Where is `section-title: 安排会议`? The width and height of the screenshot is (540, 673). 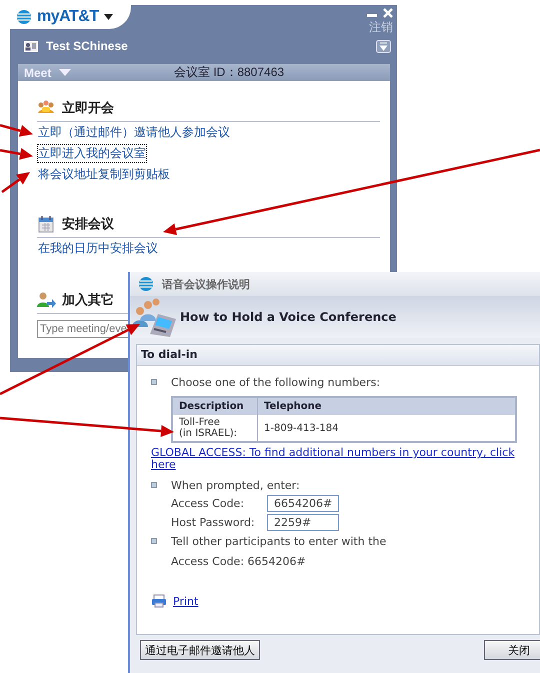
section-title: 安排会议 is located at coordinates (88, 224).